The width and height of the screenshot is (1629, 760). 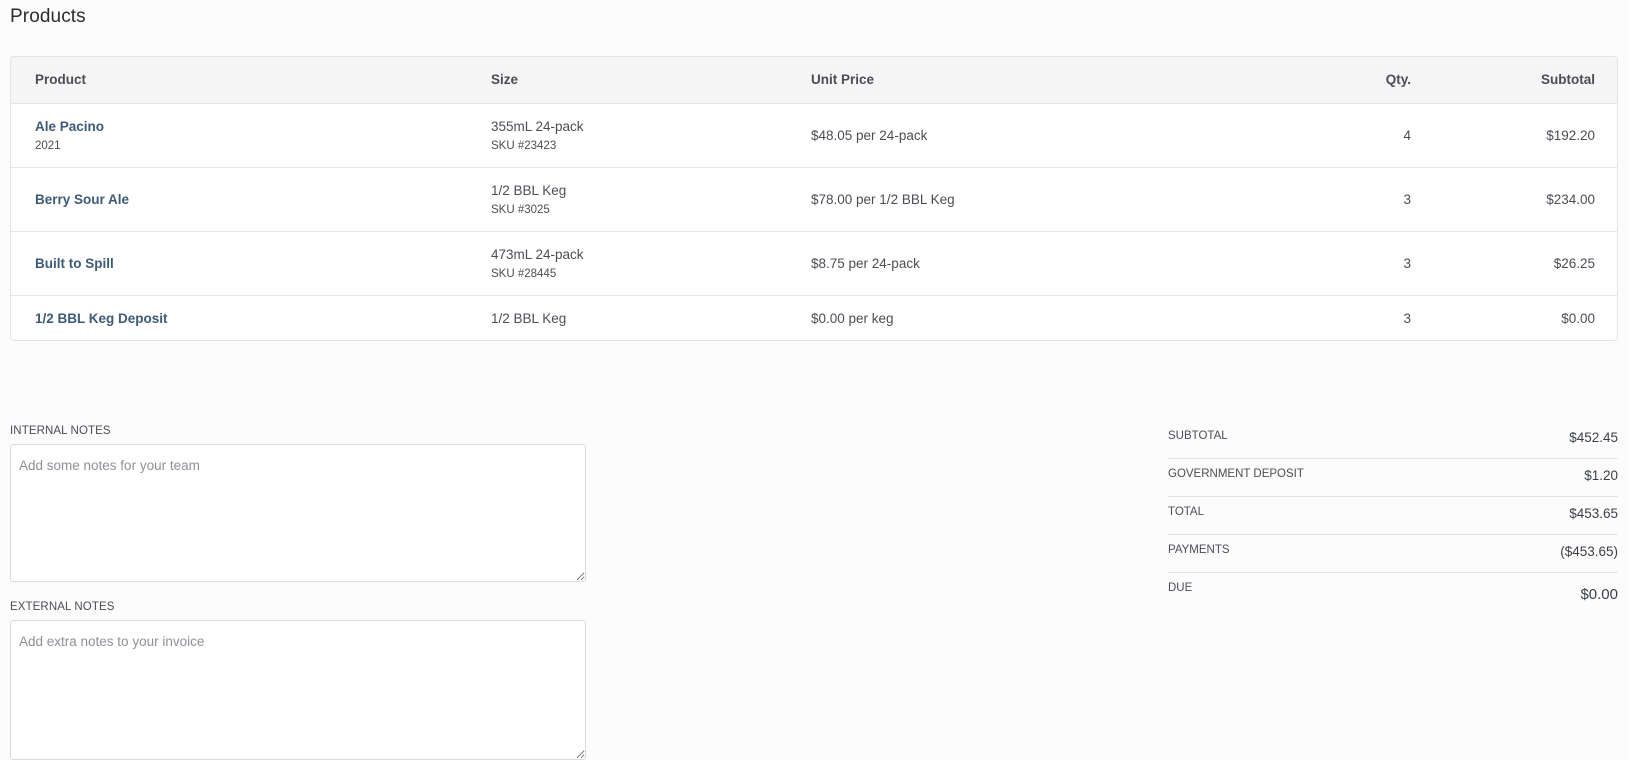 I want to click on size-label: 355mL 24-pack, so click(x=537, y=126).